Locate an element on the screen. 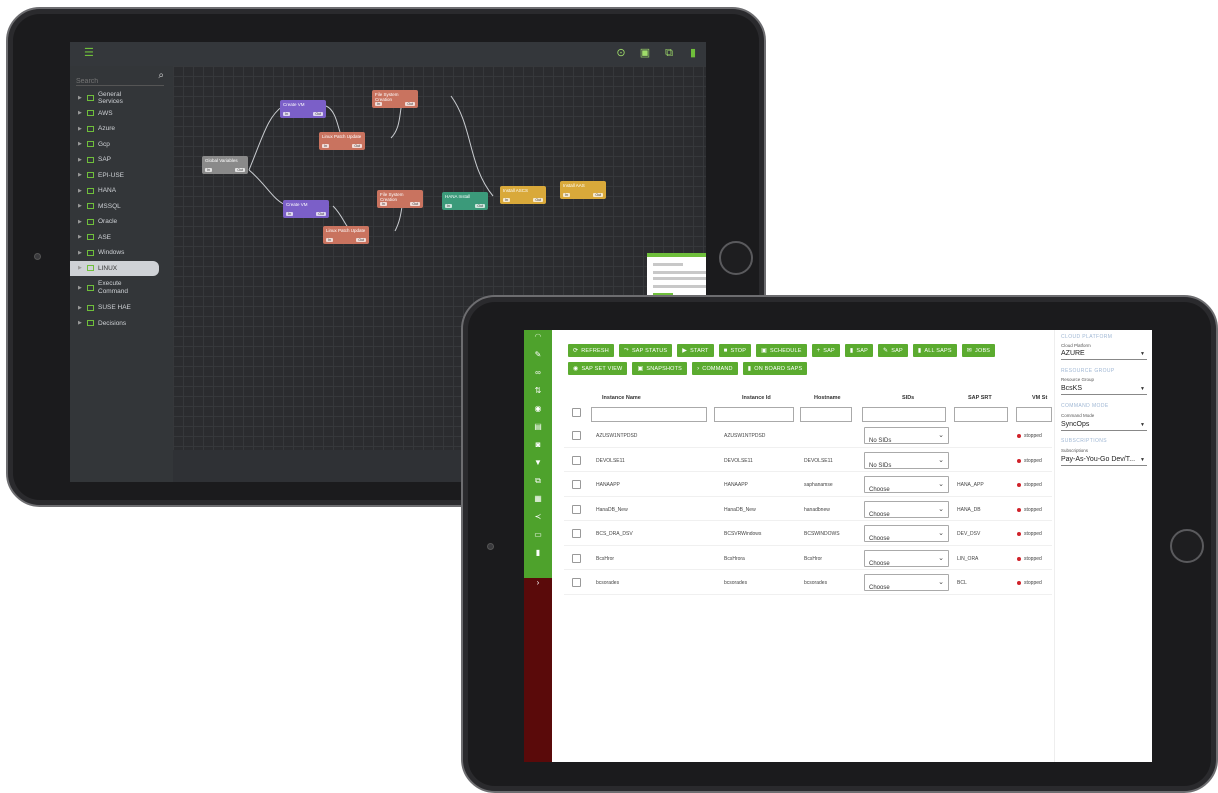  grid-icon: ▦ is located at coordinates (538, 499).